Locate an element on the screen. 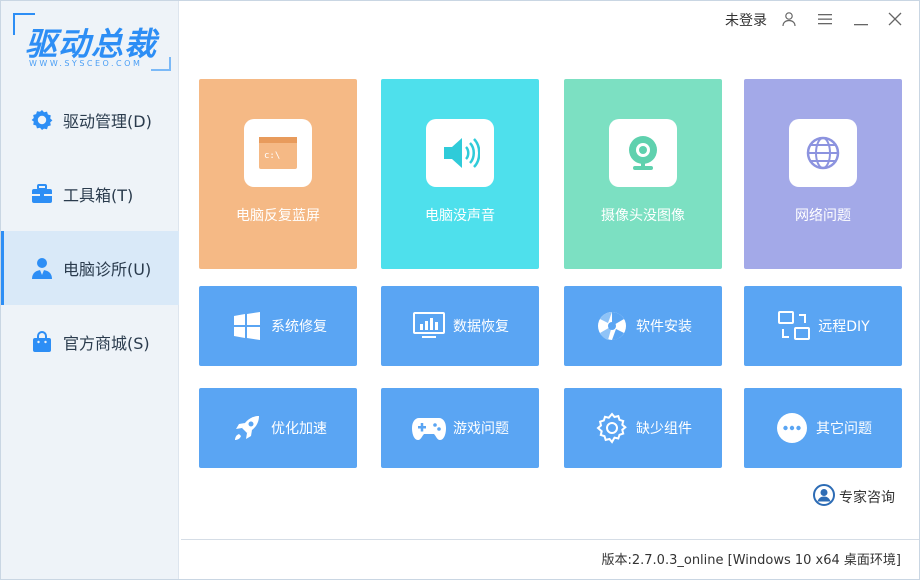  sidebar-nav: 驱动管理(D) 工具箱(T) 电脑诊所(U) 官方商城(S) is located at coordinates (90, 231).